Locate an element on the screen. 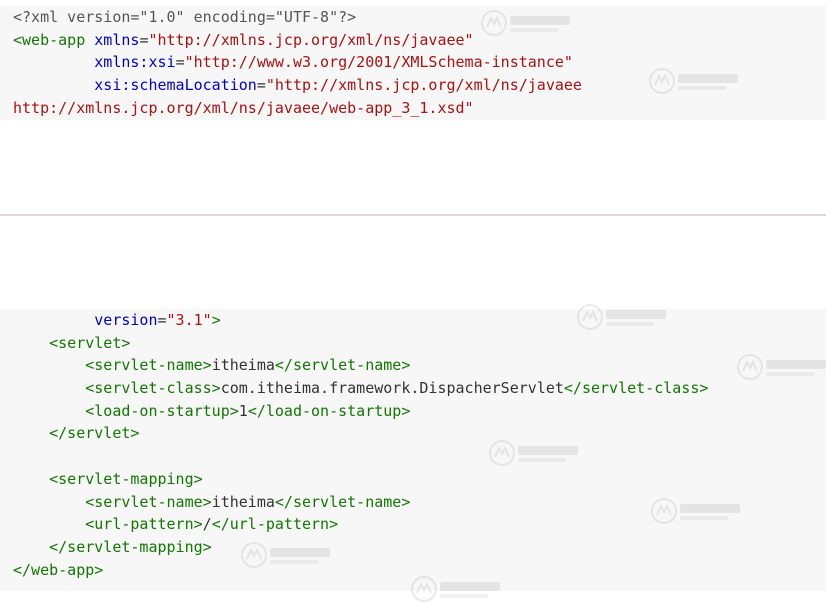 The height and width of the screenshot is (604, 826). code-token: </load-on-startup> is located at coordinates (329, 410).